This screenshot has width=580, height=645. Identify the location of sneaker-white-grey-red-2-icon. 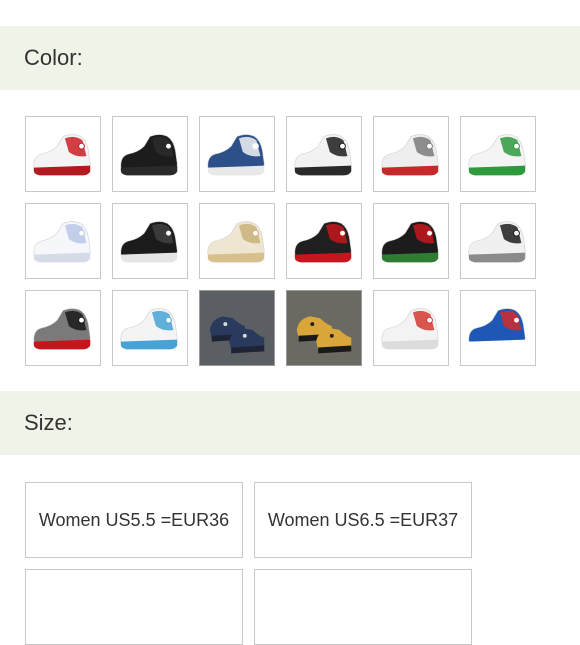
(410, 329).